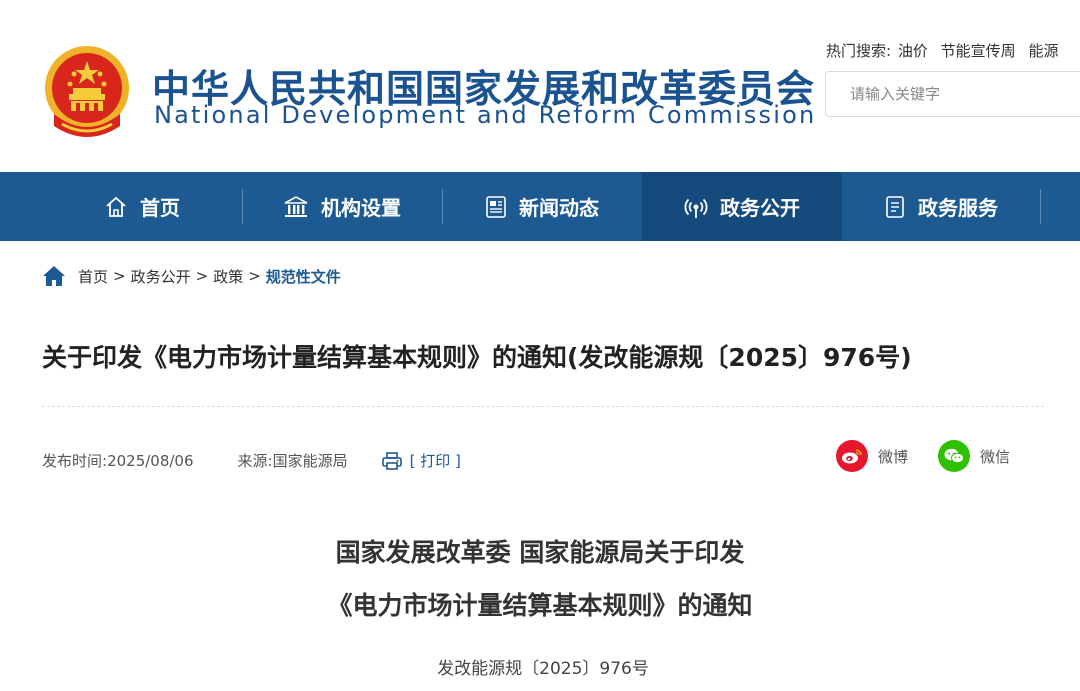  Describe the element at coordinates (361, 208) in the screenshot. I see `nav-item-label: 机构设置` at that location.